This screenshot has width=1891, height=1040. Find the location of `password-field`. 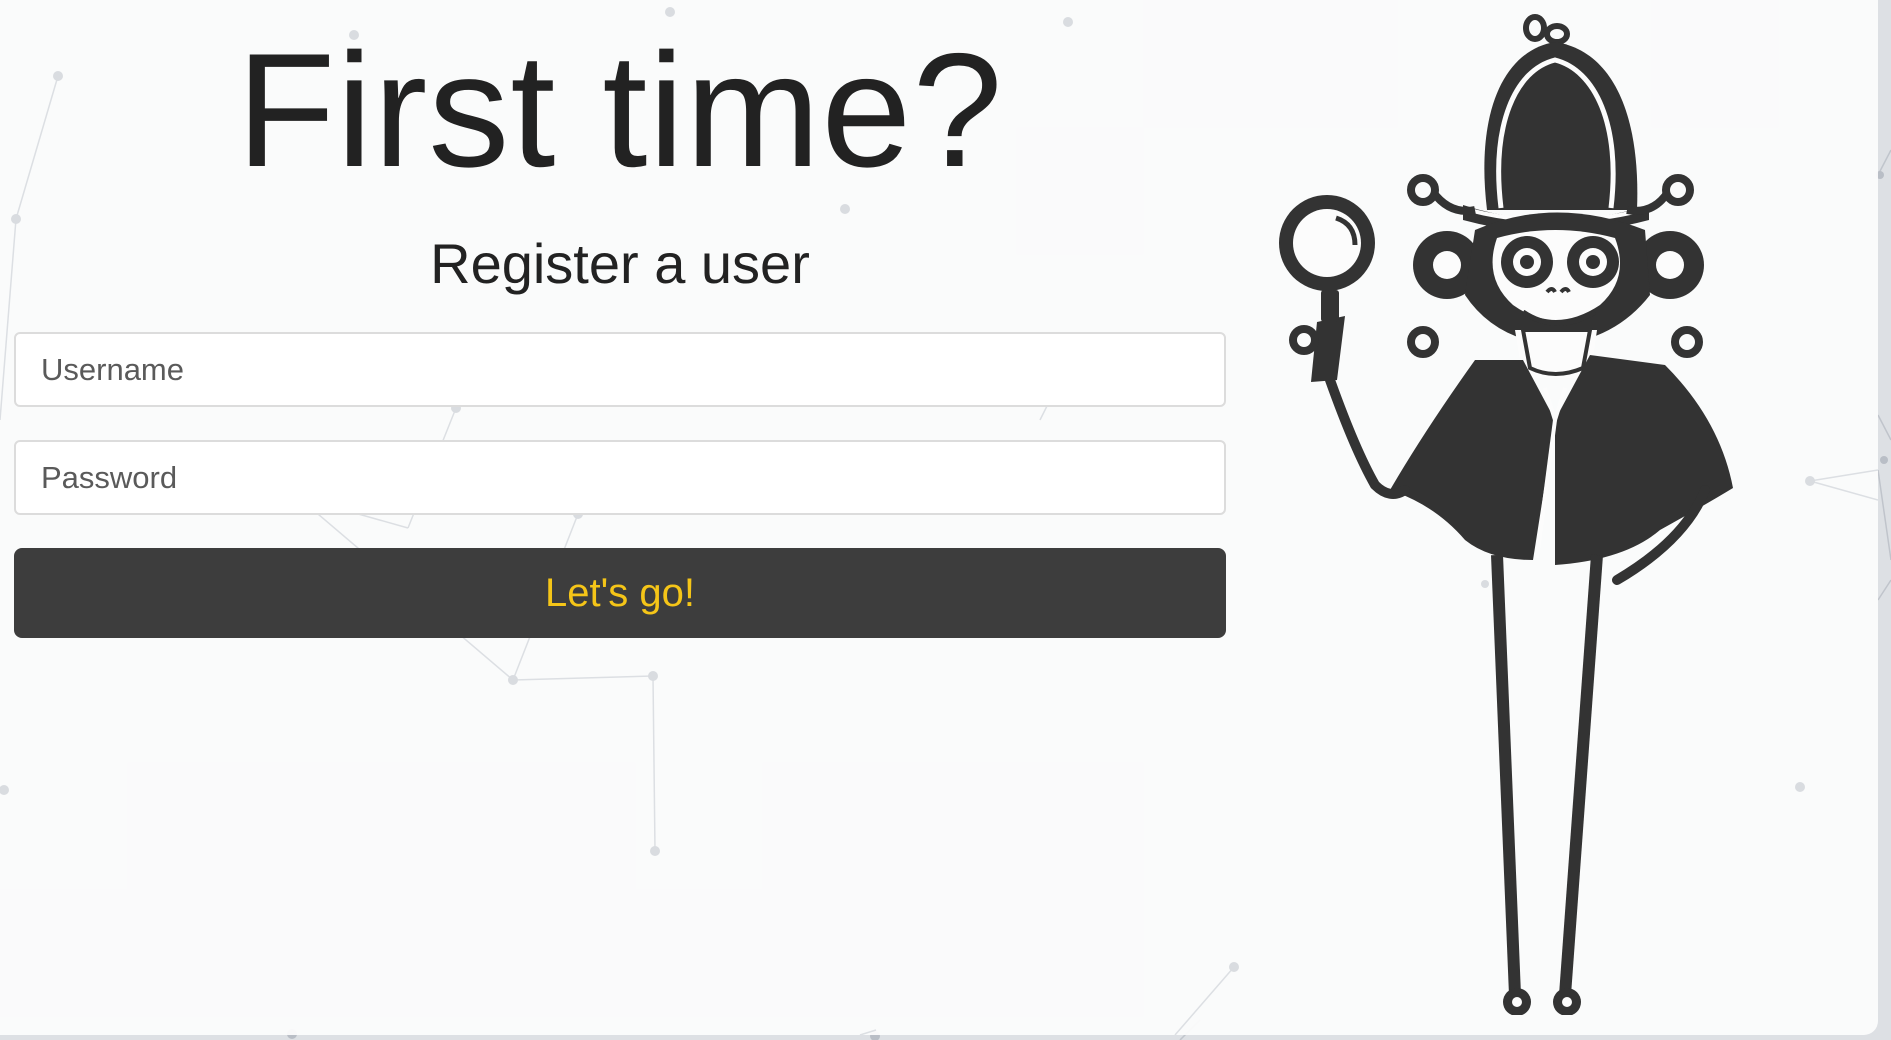

password-field is located at coordinates (620, 477).